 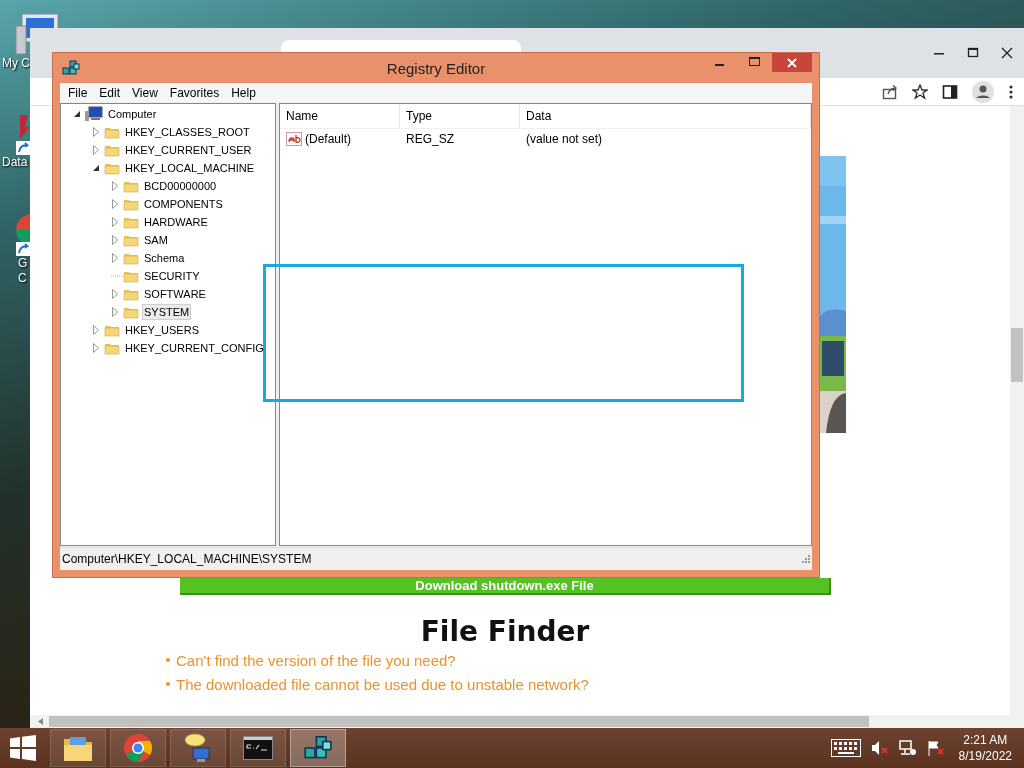 I want to click on sidebar-icon, so click(x=950, y=91).